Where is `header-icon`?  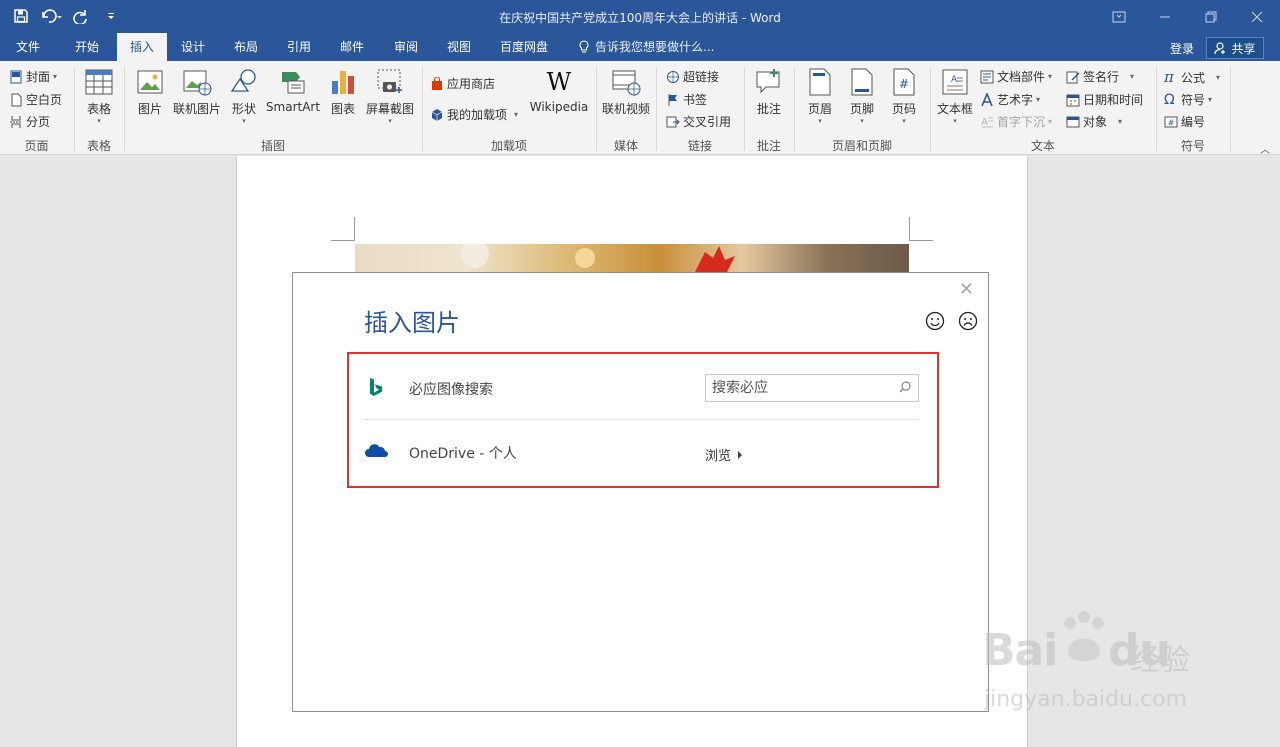
header-icon is located at coordinates (820, 82).